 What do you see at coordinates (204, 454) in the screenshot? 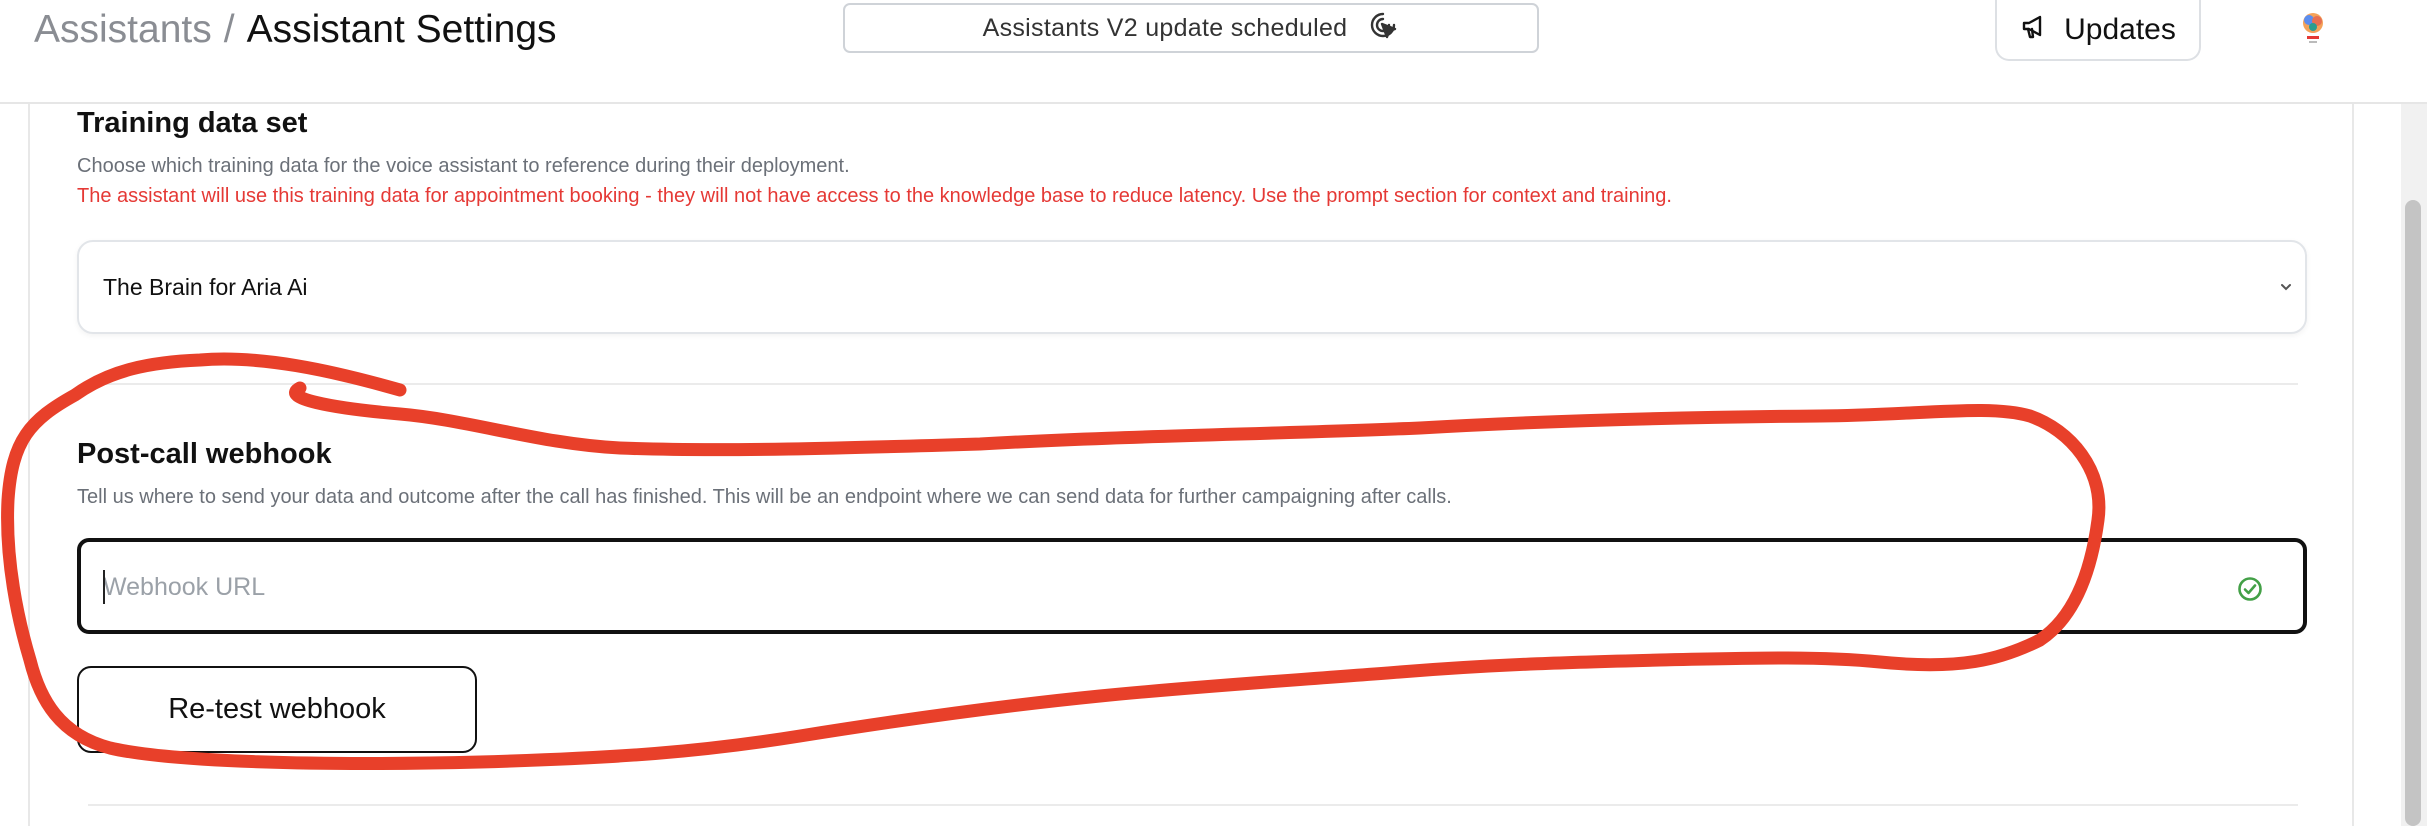
I see `webhook-section-title: Post-call webhook` at bounding box center [204, 454].